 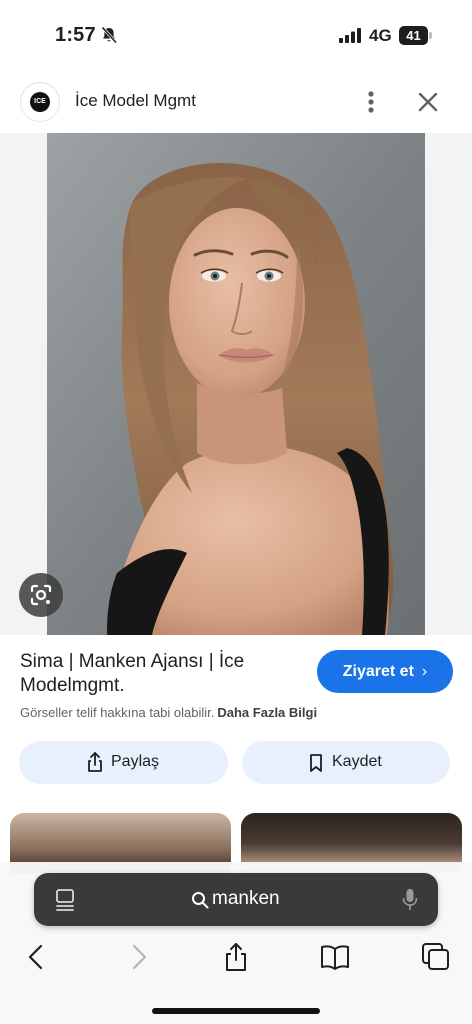 What do you see at coordinates (410, 900) in the screenshot?
I see `microphone-icon` at bounding box center [410, 900].